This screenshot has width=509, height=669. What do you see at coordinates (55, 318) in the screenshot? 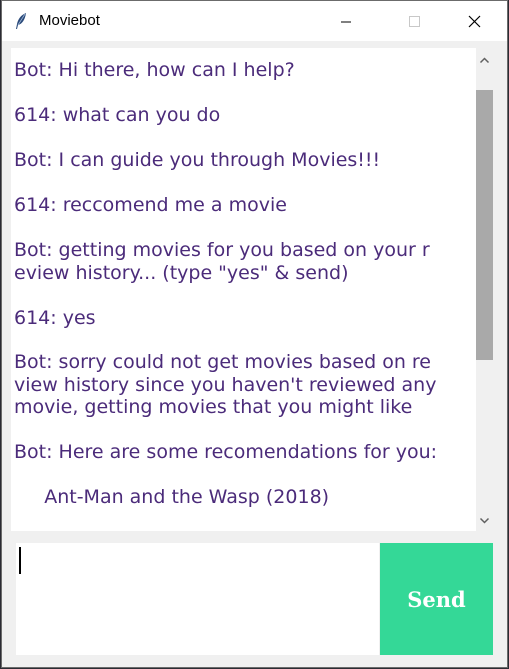
I see `chat-message: 614: yes` at bounding box center [55, 318].